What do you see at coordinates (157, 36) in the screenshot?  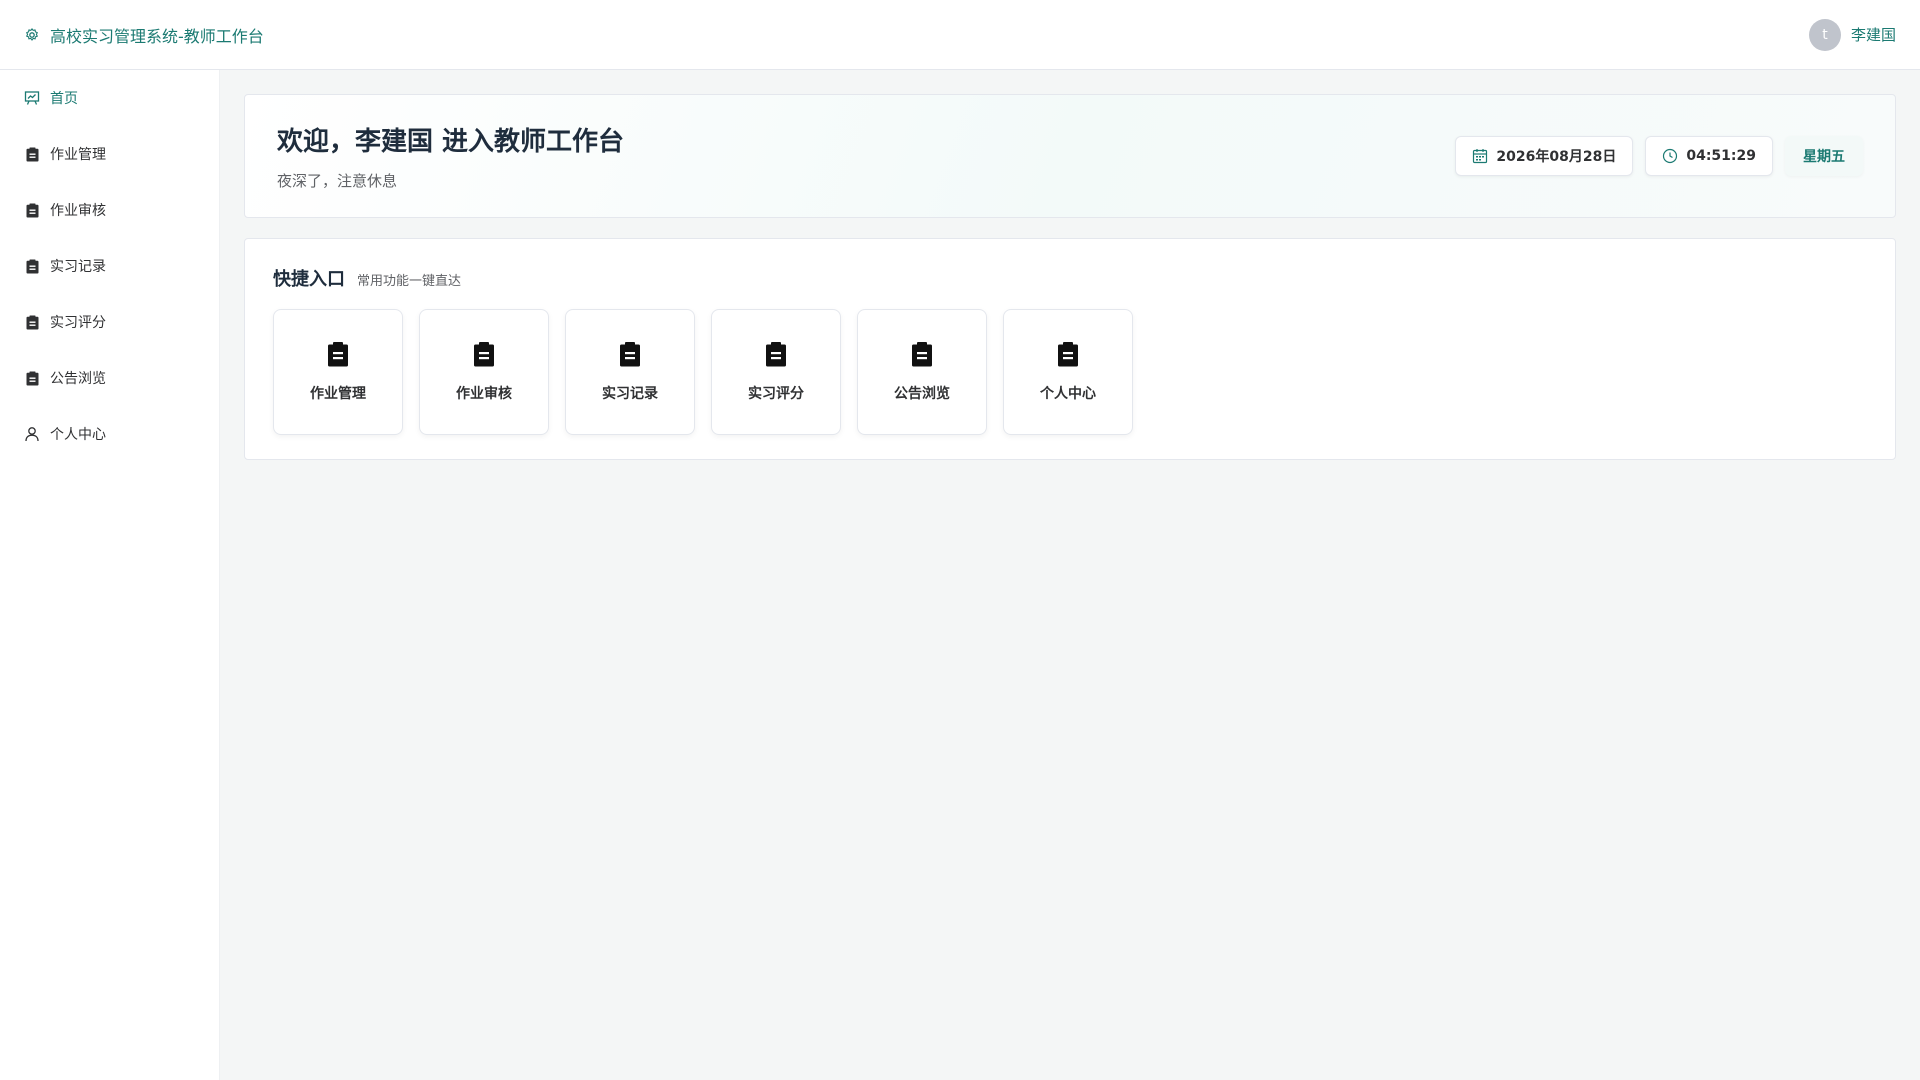 I see `app-title: 高校实习管理系统-教师工作台` at bounding box center [157, 36].